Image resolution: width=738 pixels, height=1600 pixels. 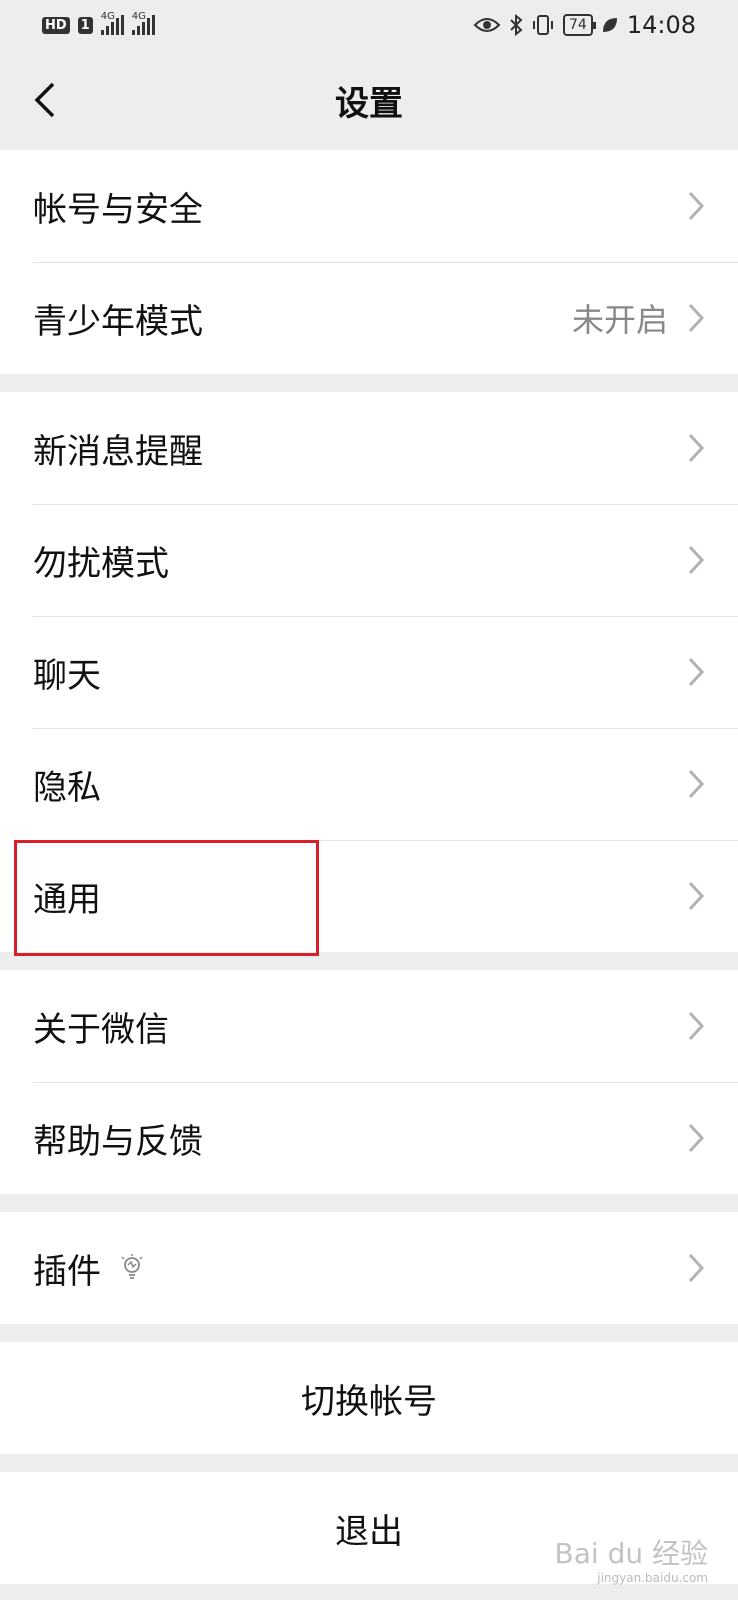 What do you see at coordinates (138, 16) in the screenshot?
I see `network-type-label-2: 4G` at bounding box center [138, 16].